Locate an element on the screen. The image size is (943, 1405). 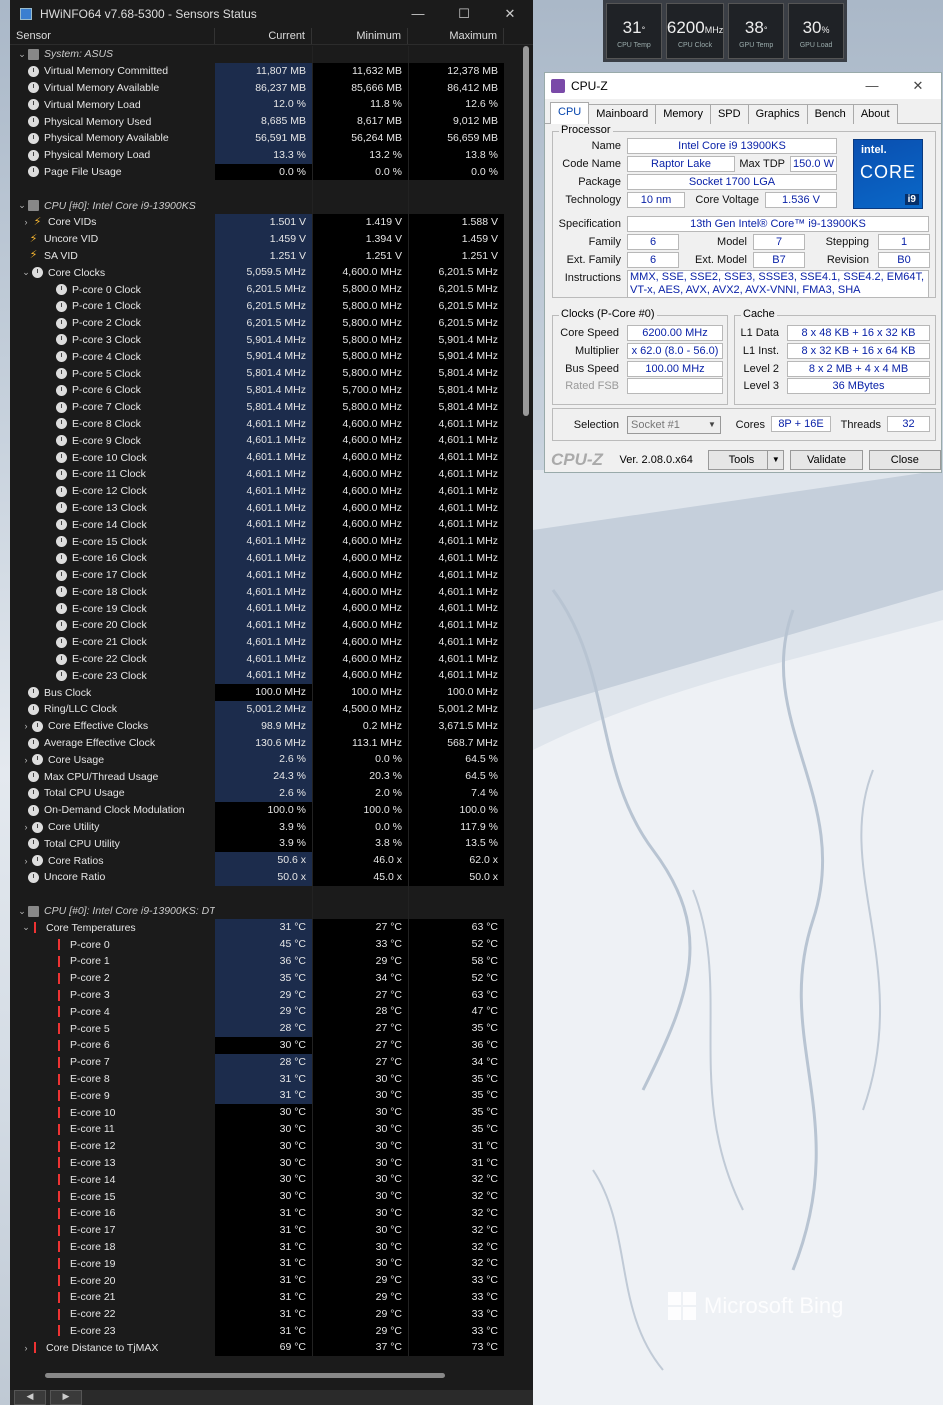
sensor-row: E-core 13 30 °C 30 °C 31 °C is located at coordinates (265, 1163).